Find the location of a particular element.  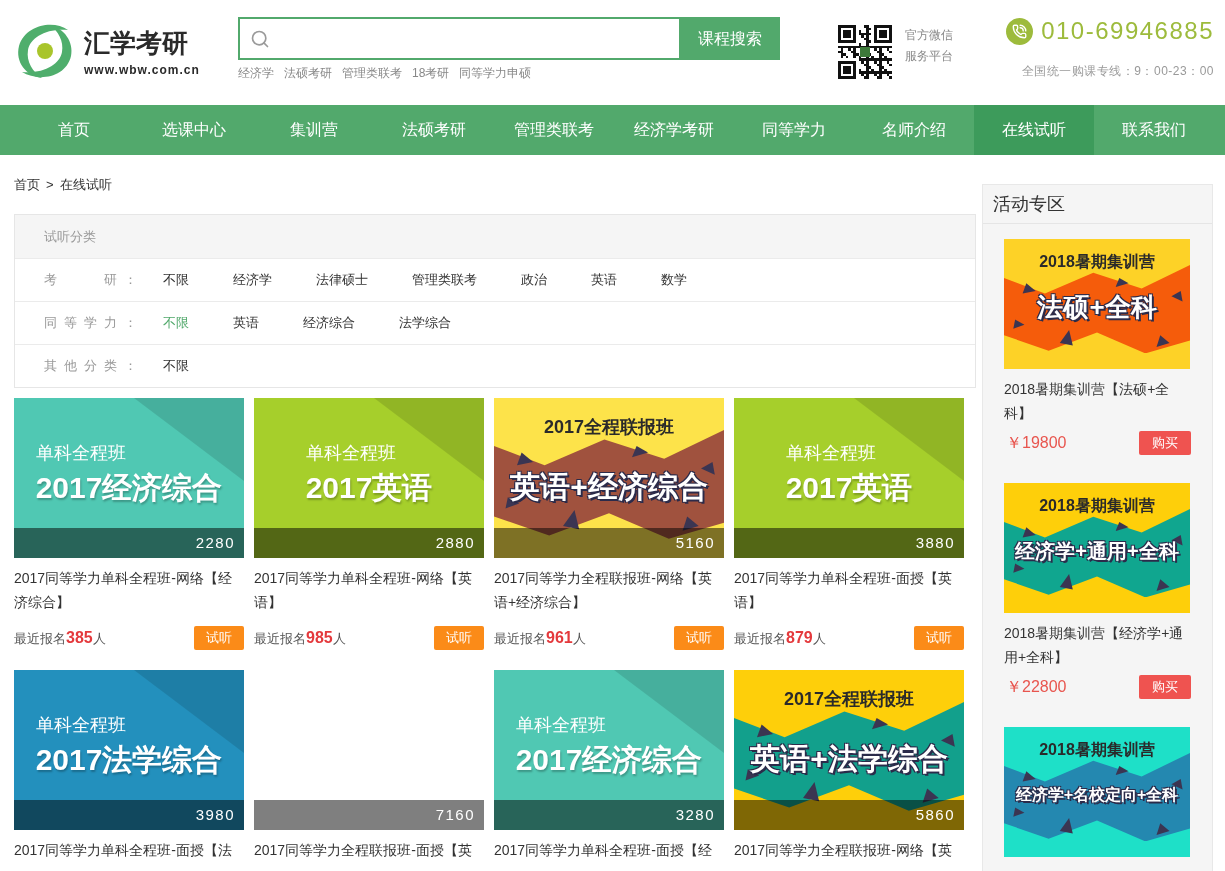

promo-price: ￥22800 is located at coordinates (1036, 687).